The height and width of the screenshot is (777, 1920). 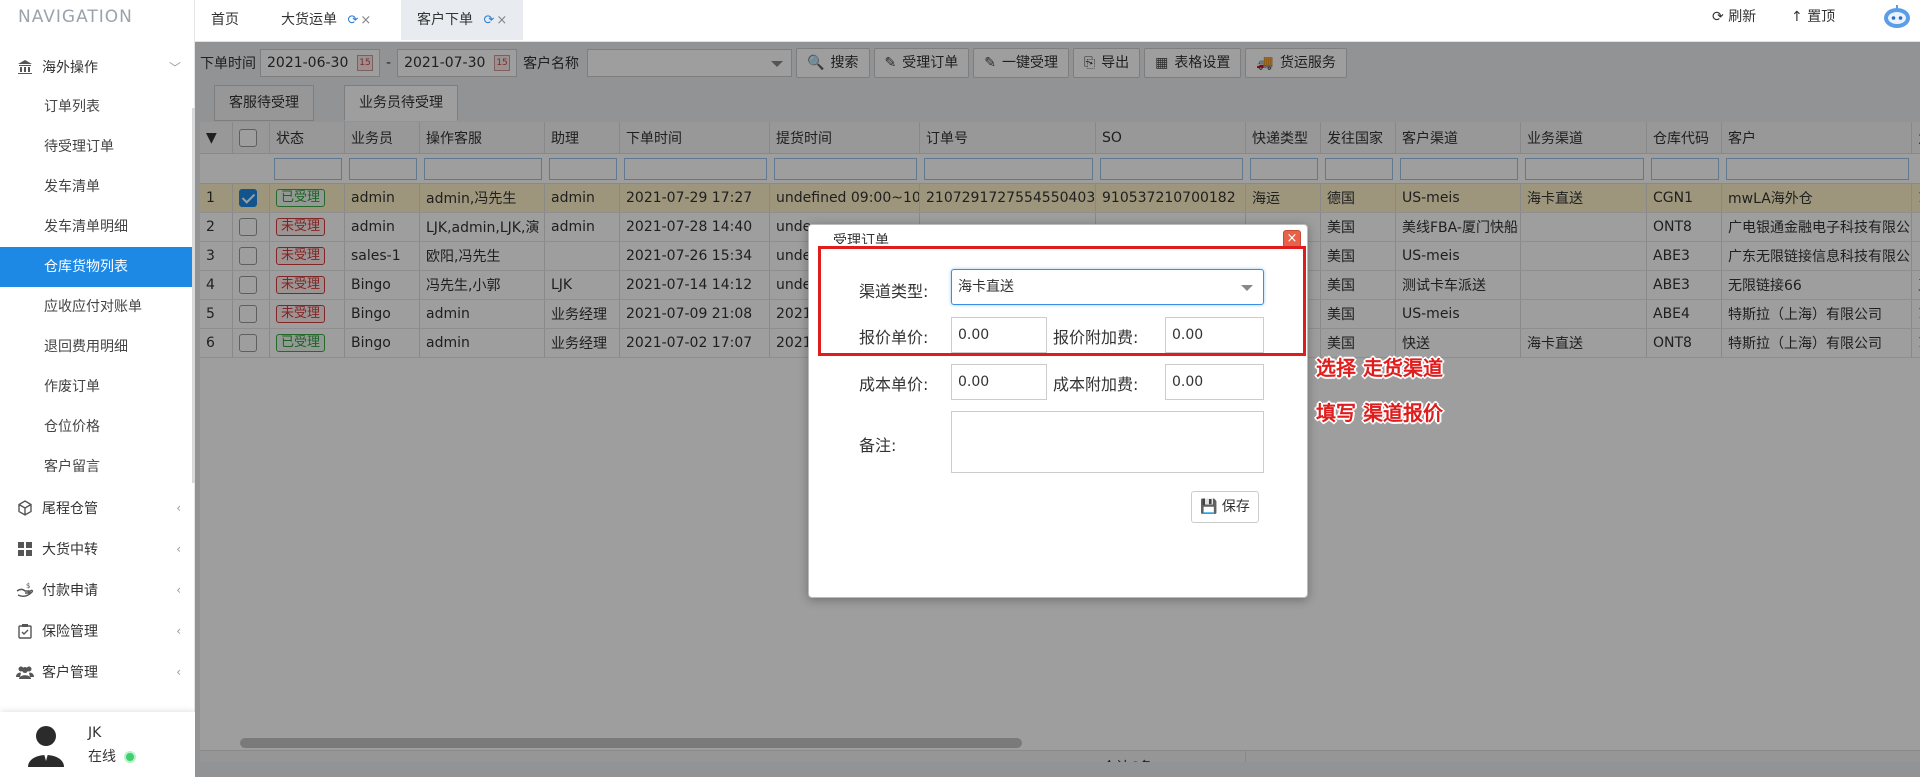 What do you see at coordinates (1379, 368) in the screenshot?
I see `annotation-note-channel: 选择 走货渠道` at bounding box center [1379, 368].